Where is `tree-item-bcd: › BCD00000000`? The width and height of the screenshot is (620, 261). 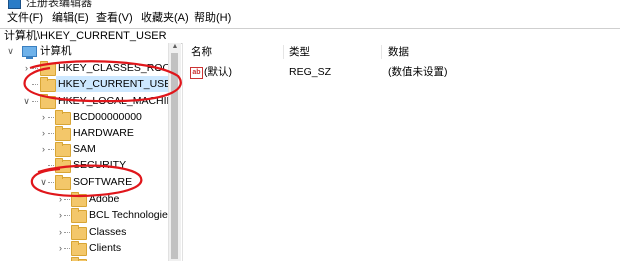 tree-item-bcd: › BCD00000000 is located at coordinates (84, 117).